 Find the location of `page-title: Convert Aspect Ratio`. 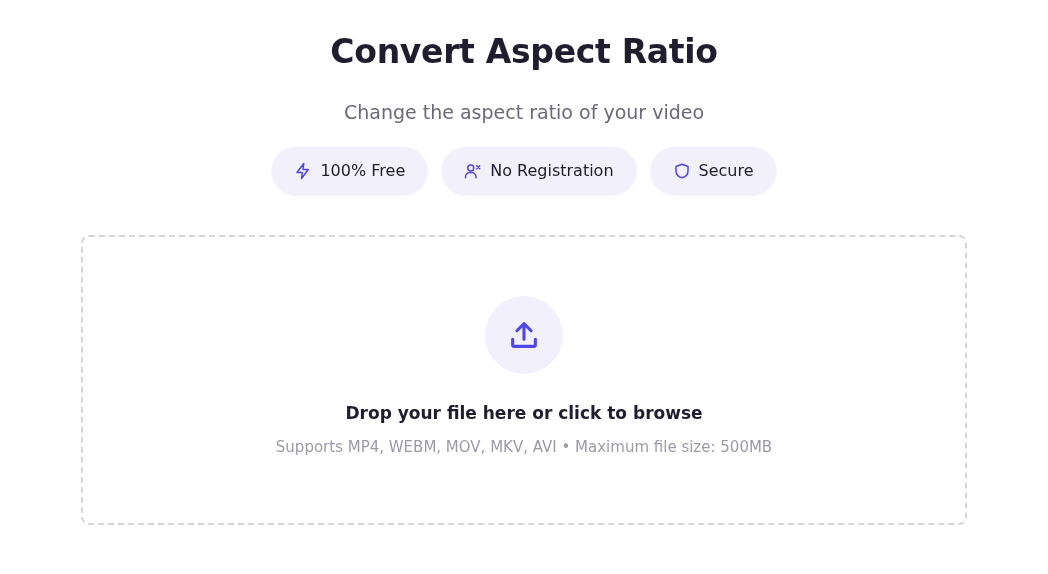

page-title: Convert Aspect Ratio is located at coordinates (524, 52).